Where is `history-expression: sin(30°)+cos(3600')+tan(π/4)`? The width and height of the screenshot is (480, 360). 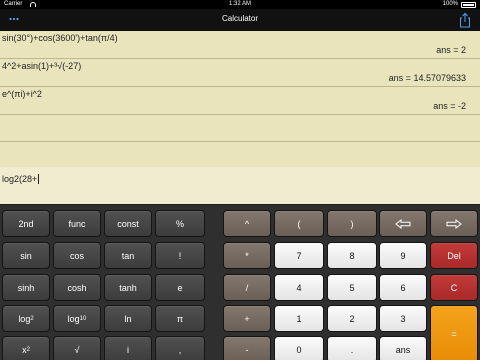
history-expression: sin(30°)+cos(3600')+tan(π/4) is located at coordinates (60, 38).